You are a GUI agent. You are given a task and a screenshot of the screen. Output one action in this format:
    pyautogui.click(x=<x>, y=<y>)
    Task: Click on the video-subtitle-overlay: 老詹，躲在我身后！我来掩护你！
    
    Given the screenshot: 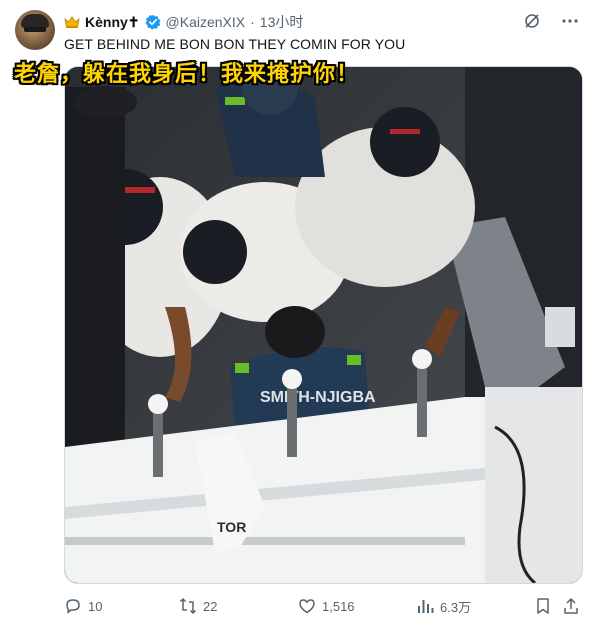 What is the action you would take?
    pyautogui.click(x=187, y=73)
    